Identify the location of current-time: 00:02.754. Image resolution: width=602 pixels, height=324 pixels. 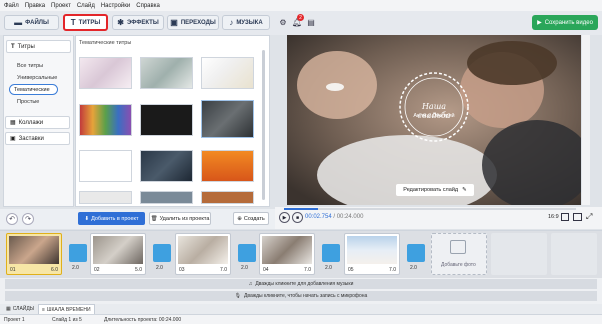
(318, 217).